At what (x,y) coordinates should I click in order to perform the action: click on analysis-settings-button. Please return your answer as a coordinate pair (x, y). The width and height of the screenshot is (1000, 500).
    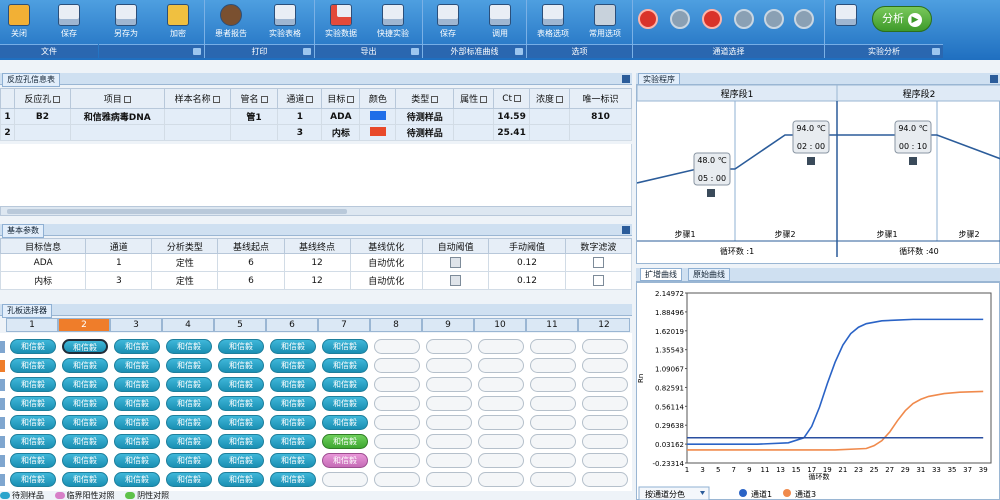
    Looking at the image, I should click on (846, 23).